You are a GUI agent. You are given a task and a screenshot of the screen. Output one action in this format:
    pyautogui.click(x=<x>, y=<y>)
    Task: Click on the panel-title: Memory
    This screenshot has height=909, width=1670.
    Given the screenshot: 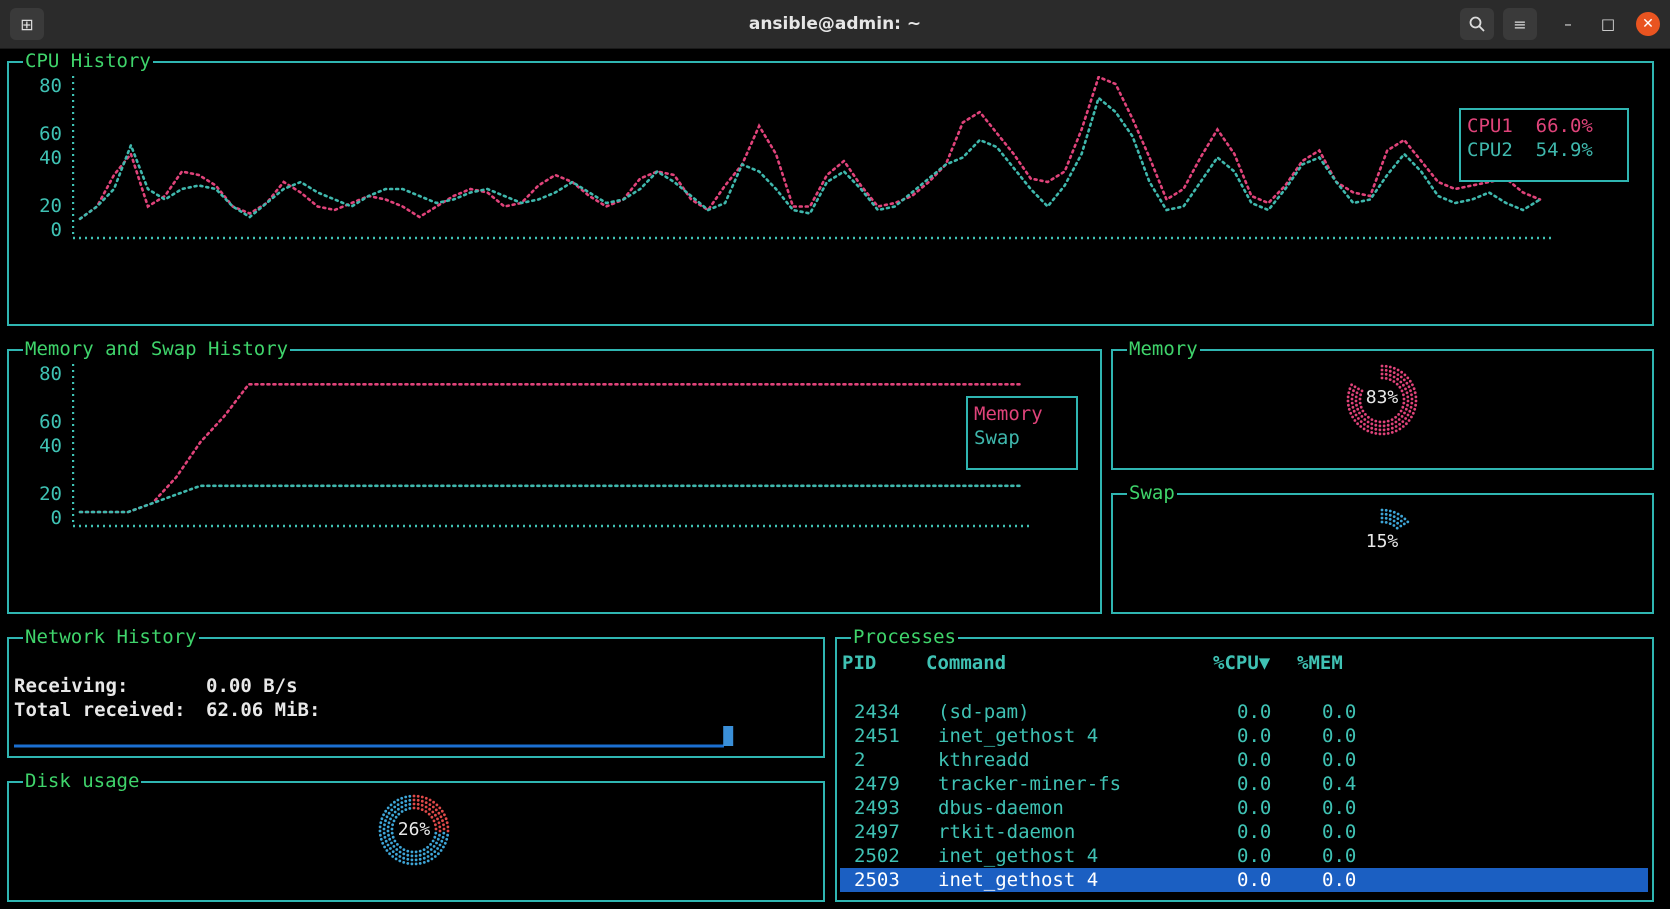 What is the action you would take?
    pyautogui.click(x=1163, y=349)
    